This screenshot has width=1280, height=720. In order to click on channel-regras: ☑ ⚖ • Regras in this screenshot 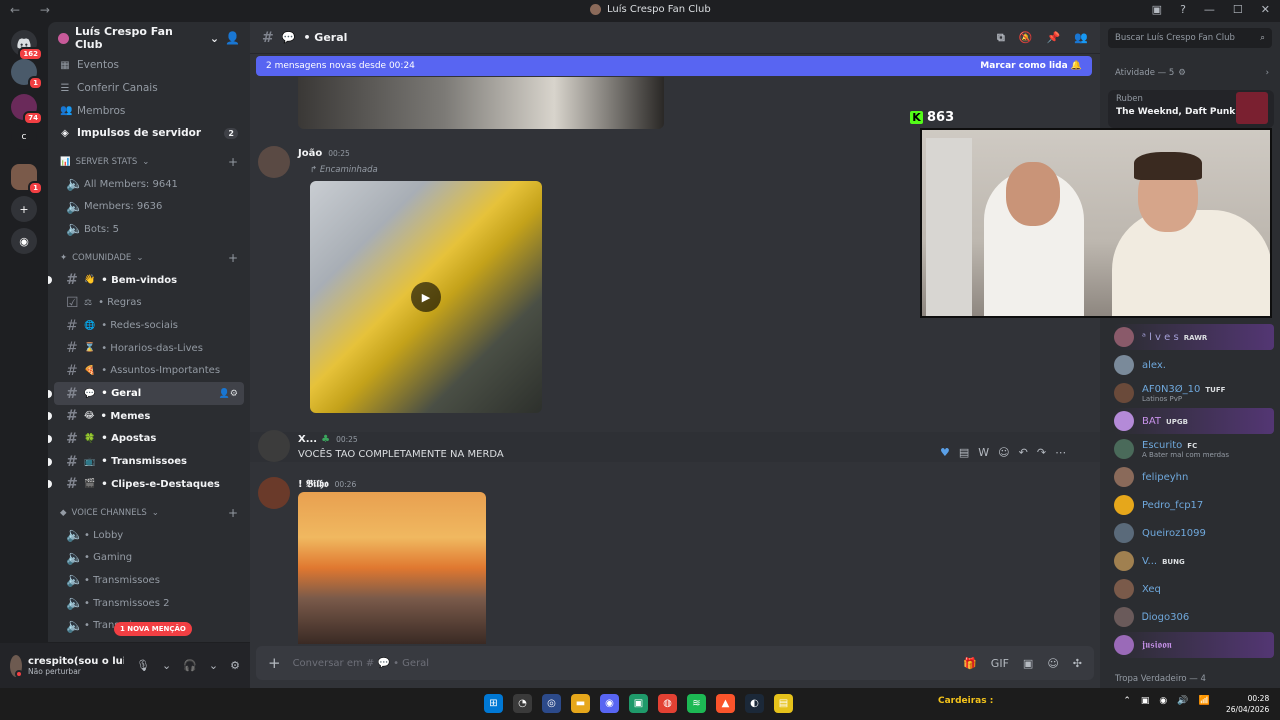, I will do `click(149, 303)`.